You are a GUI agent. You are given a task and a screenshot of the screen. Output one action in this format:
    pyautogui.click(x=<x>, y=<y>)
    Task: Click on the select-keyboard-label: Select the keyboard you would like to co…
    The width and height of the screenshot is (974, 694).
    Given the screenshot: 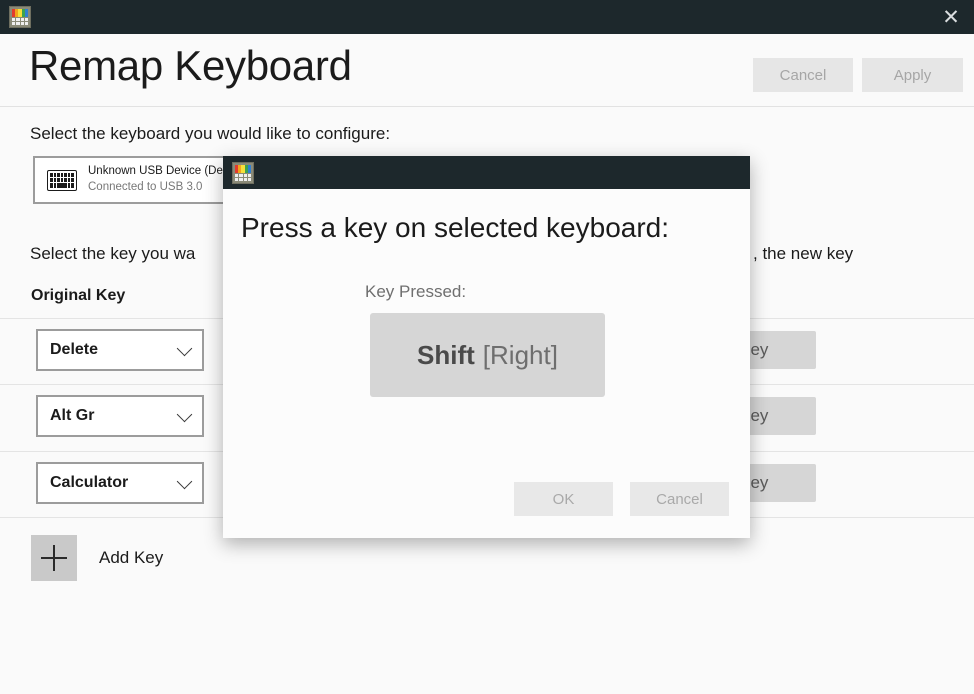 What is the action you would take?
    pyautogui.click(x=210, y=133)
    